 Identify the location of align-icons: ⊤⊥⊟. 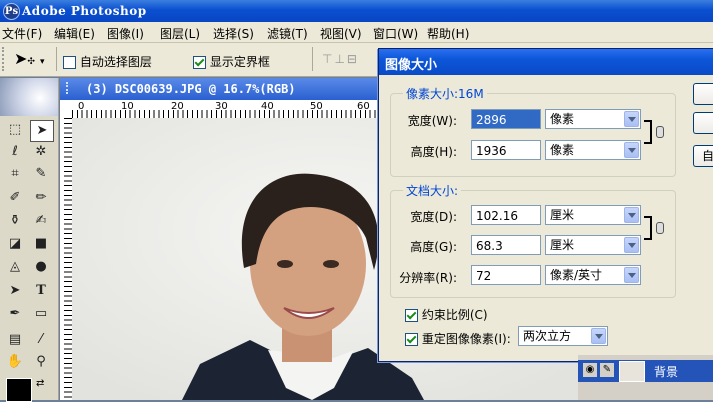
(340, 59).